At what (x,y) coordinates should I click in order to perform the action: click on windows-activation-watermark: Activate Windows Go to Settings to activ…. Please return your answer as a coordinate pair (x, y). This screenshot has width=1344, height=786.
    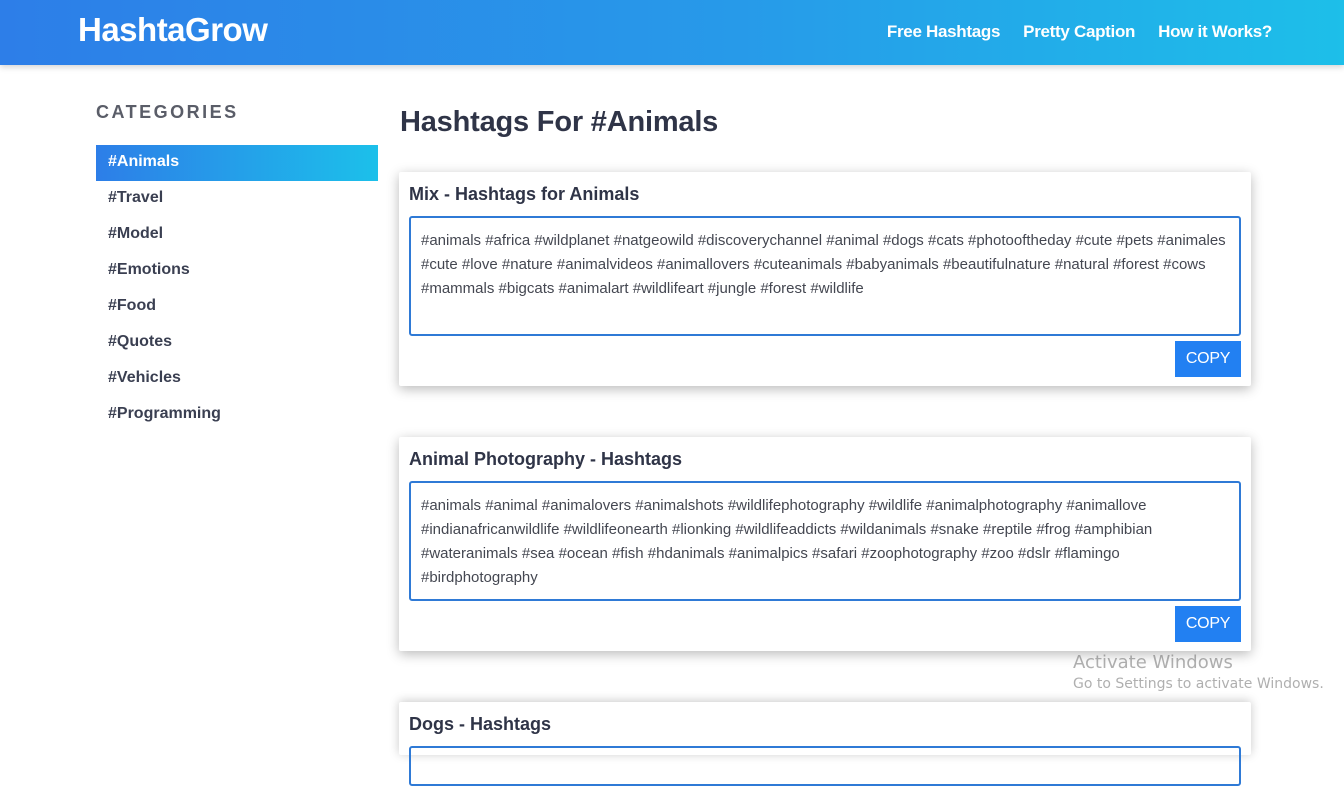
    Looking at the image, I should click on (1198, 673).